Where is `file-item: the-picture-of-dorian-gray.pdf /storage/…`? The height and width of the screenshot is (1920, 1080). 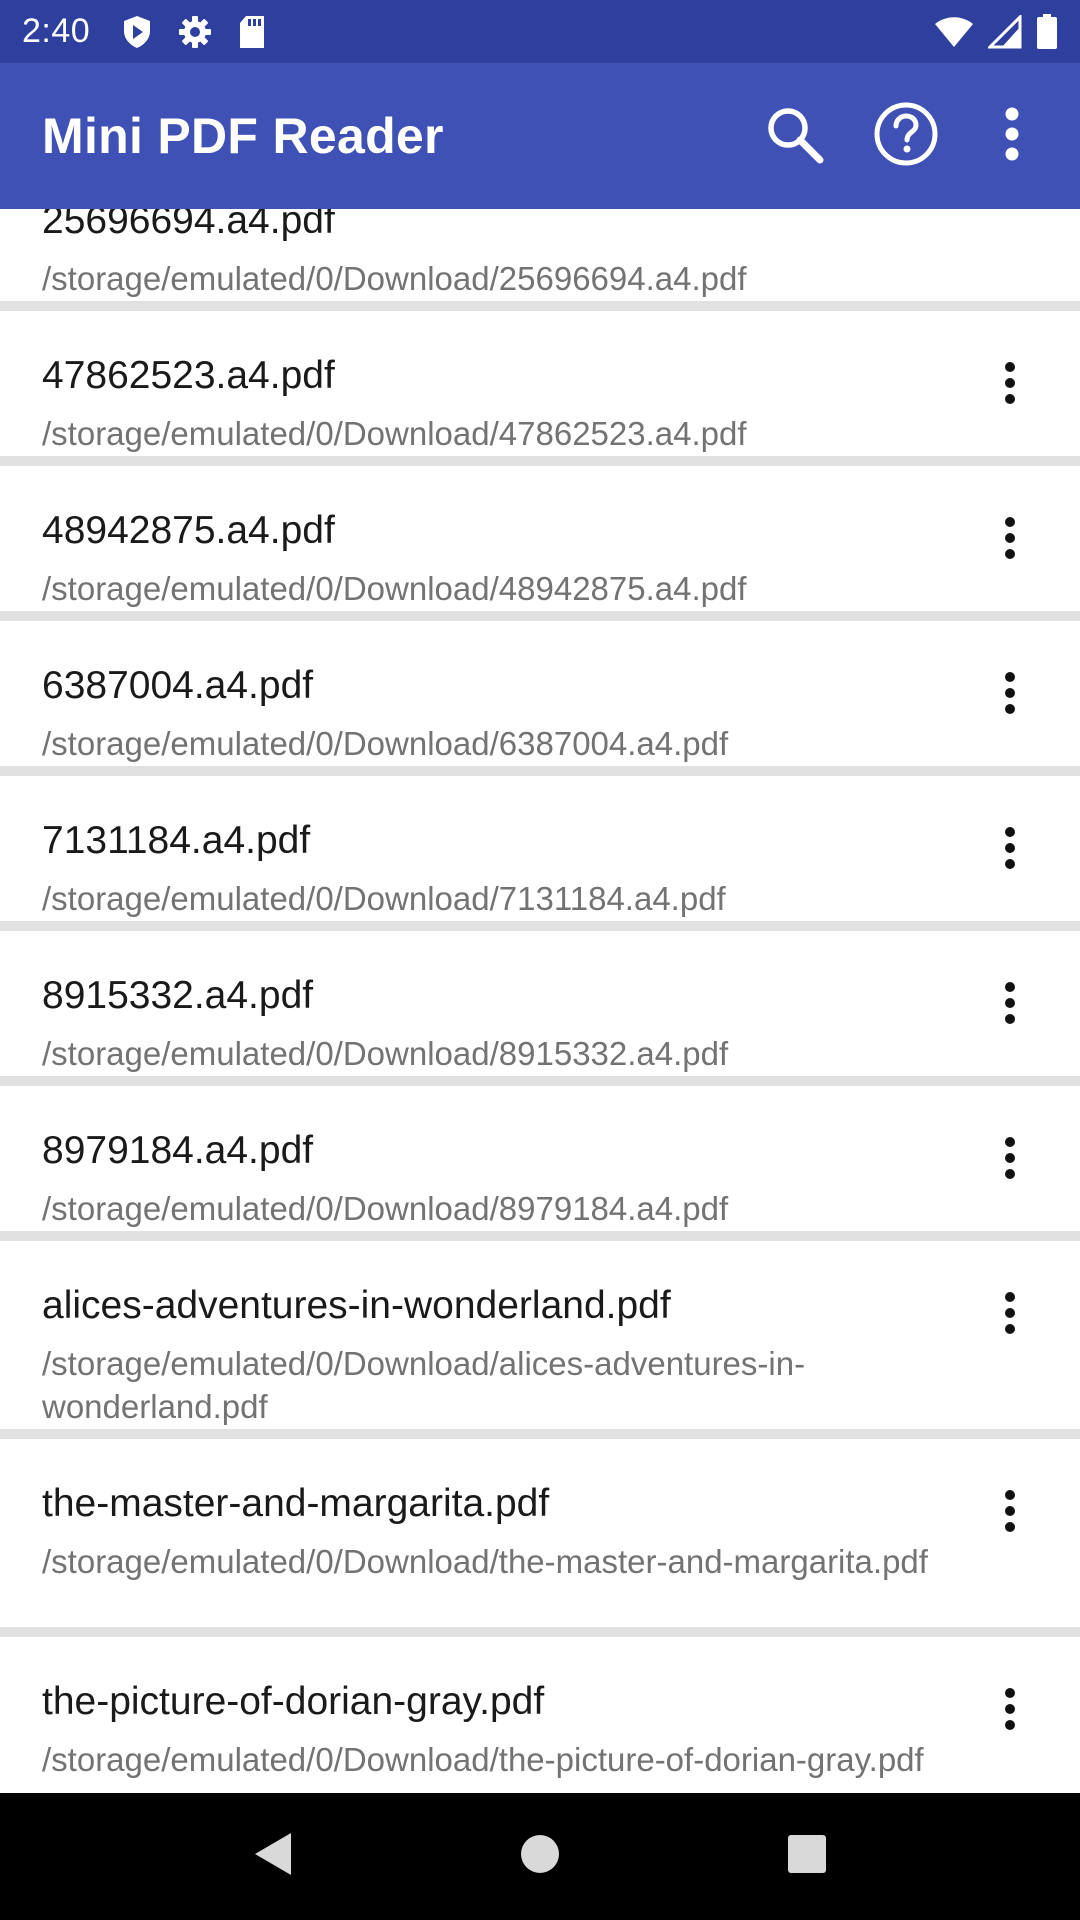
file-item: the-picture-of-dorian-gray.pdf /storage/… is located at coordinates (540, 1715).